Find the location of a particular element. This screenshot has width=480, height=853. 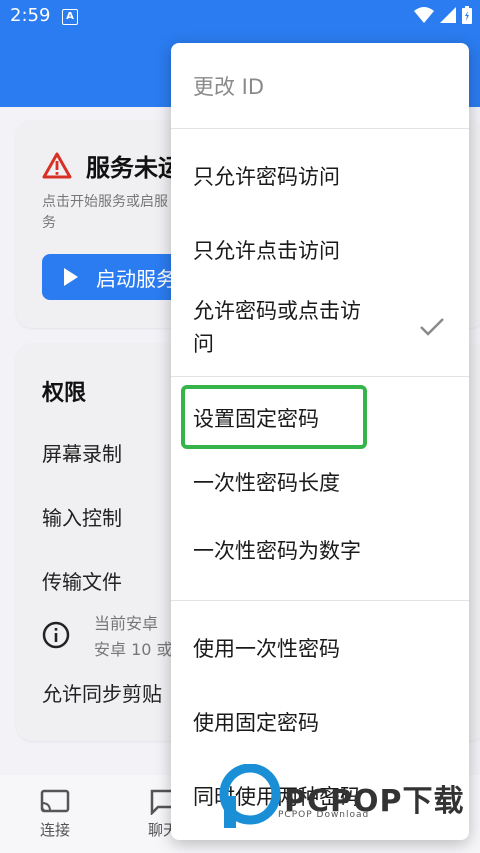

otp-length-item: 一次性密码长度 is located at coordinates (266, 483).